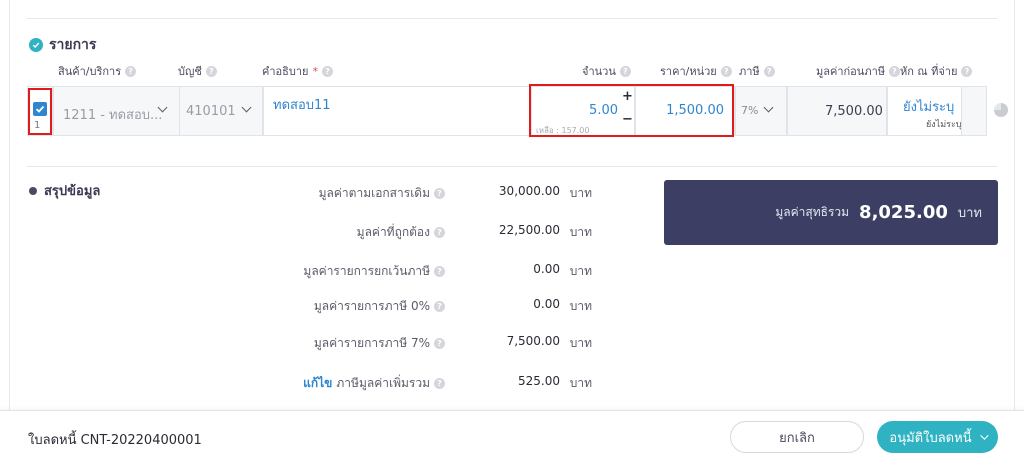 This screenshot has width=1024, height=462. What do you see at coordinates (974, 111) in the screenshot?
I see `row-actions-cell` at bounding box center [974, 111].